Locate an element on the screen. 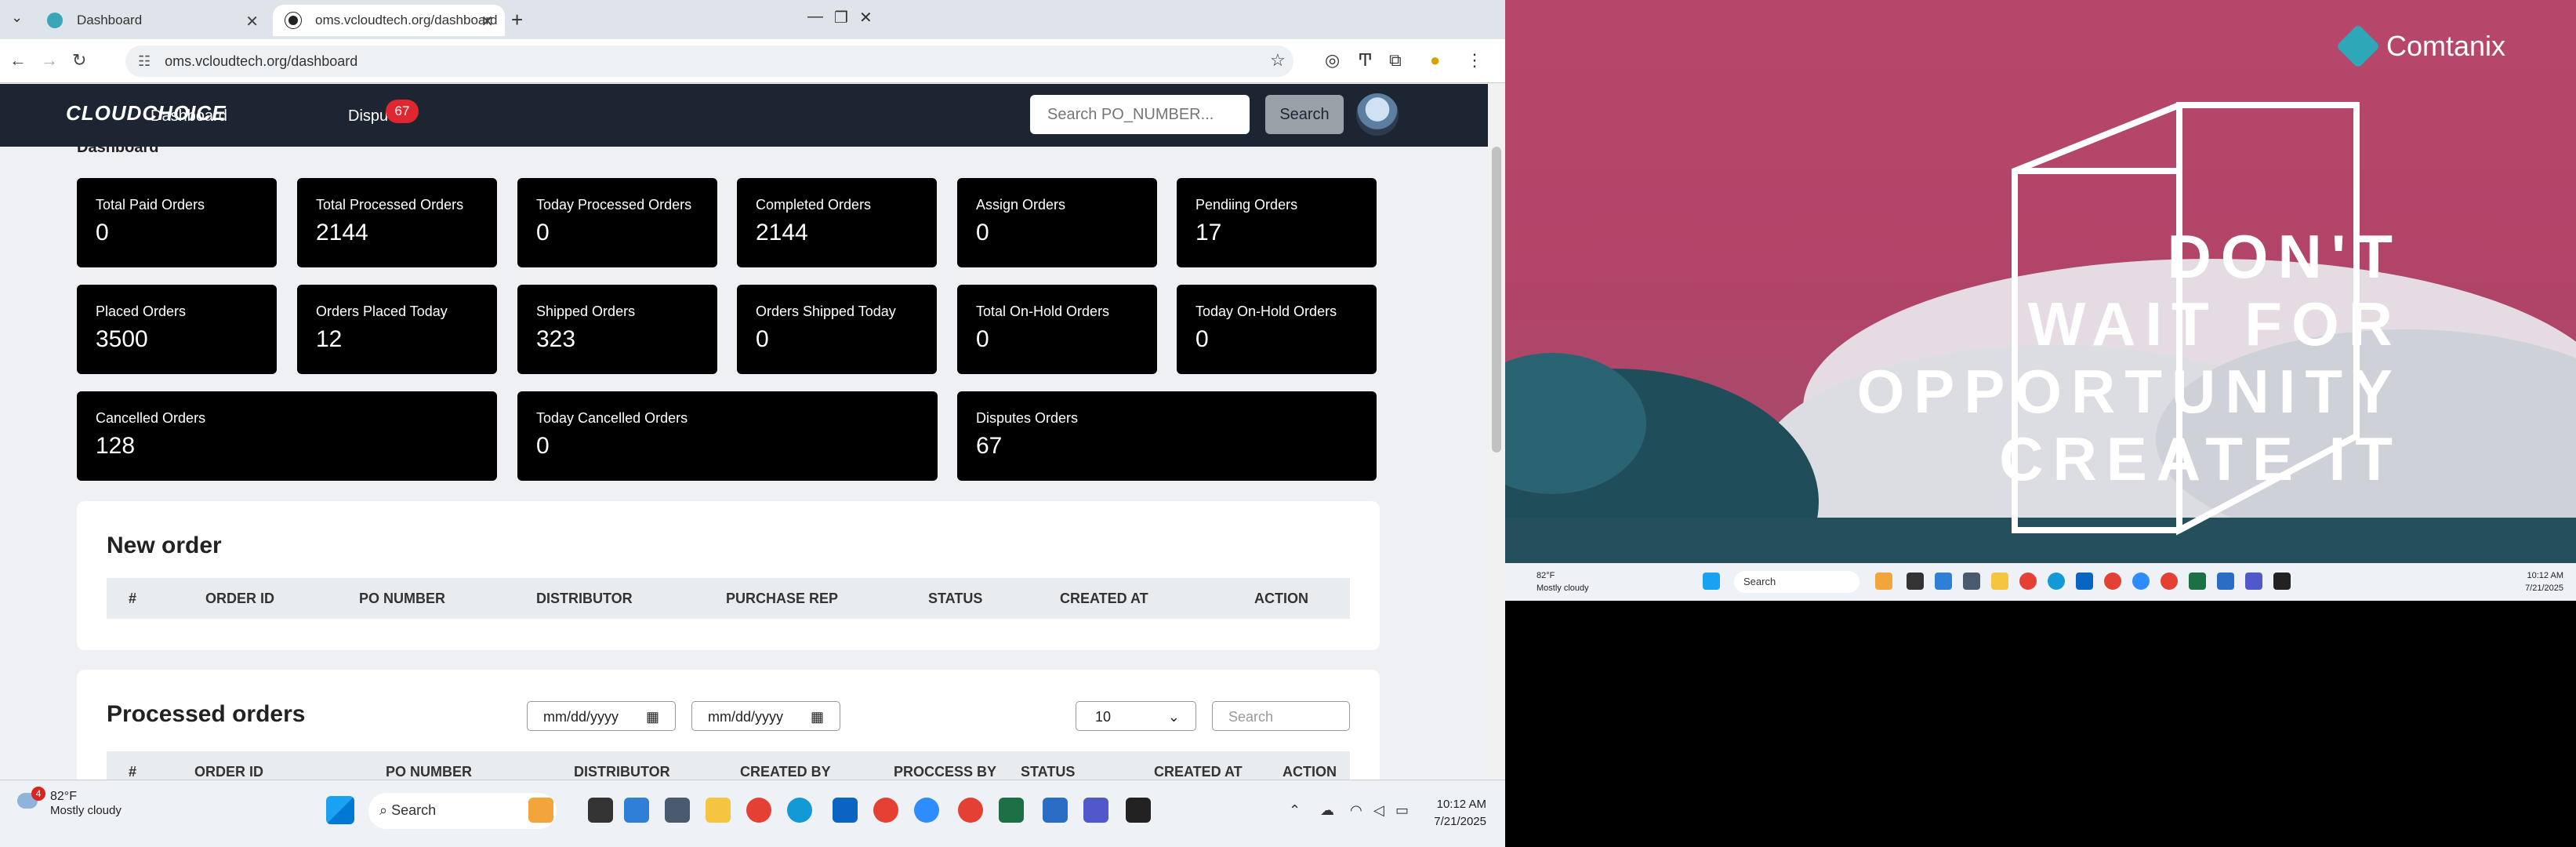 The height and width of the screenshot is (847, 2576). search-button: Search is located at coordinates (1305, 114).